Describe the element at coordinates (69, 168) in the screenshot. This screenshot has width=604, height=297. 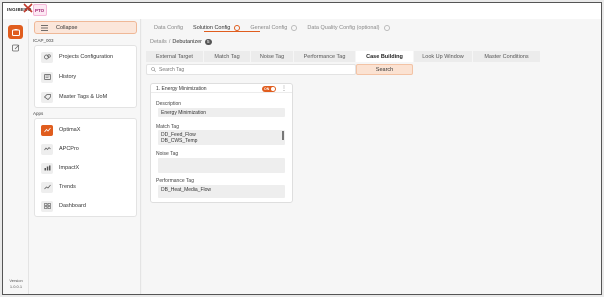
I see `menu-item-label: ImpactX` at that location.